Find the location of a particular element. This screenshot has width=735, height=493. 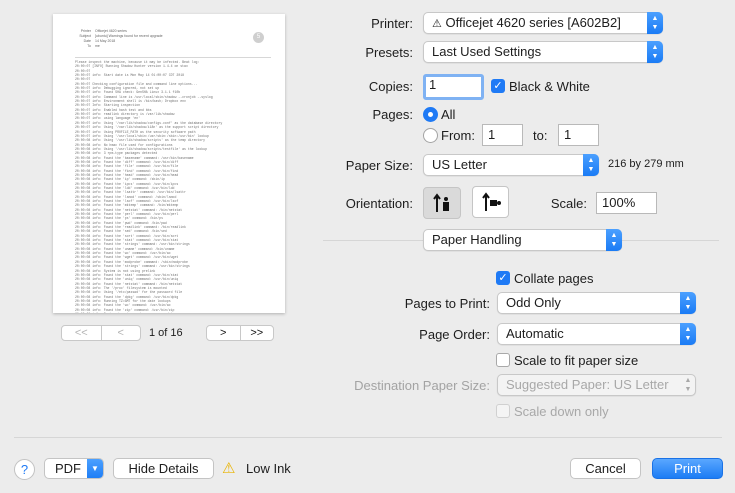

section-value: Paper Handling is located at coordinates (477, 239).